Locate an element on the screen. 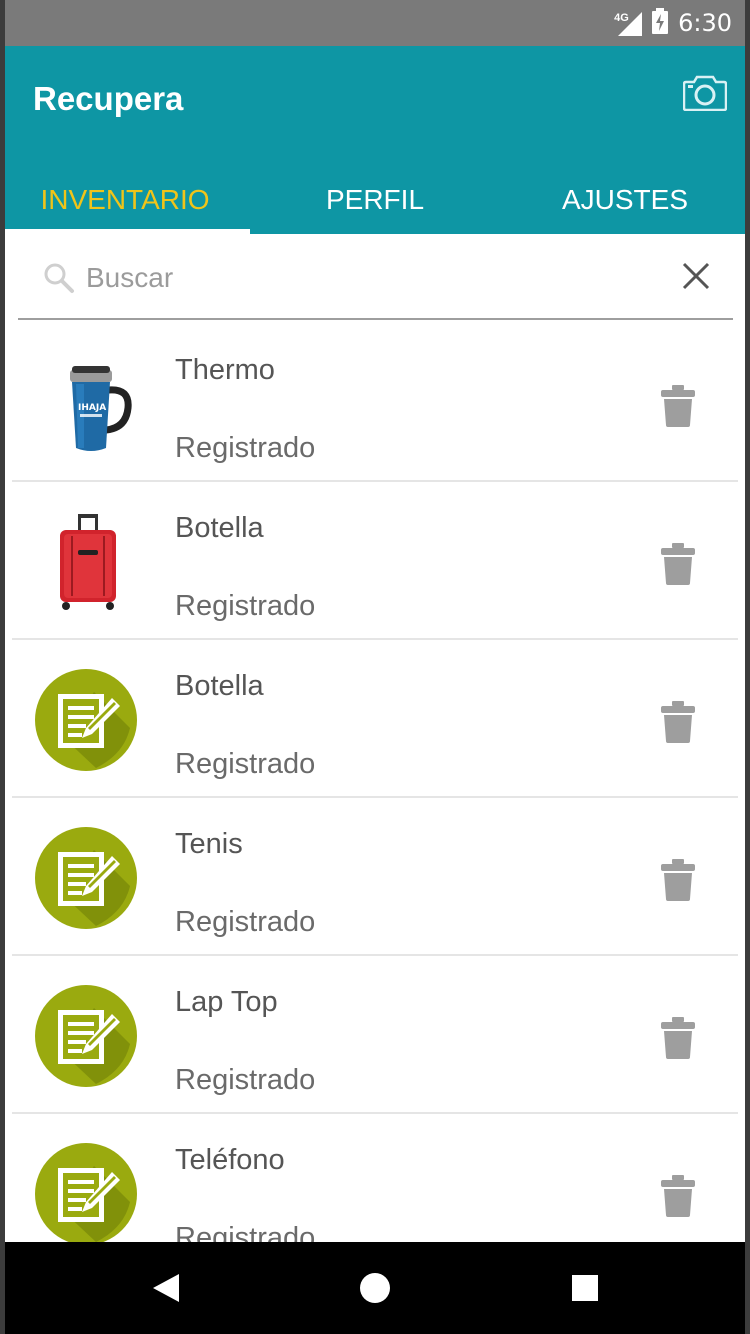 Image resolution: width=750 pixels, height=1334 pixels. back-icon is located at coordinates (166, 1288).